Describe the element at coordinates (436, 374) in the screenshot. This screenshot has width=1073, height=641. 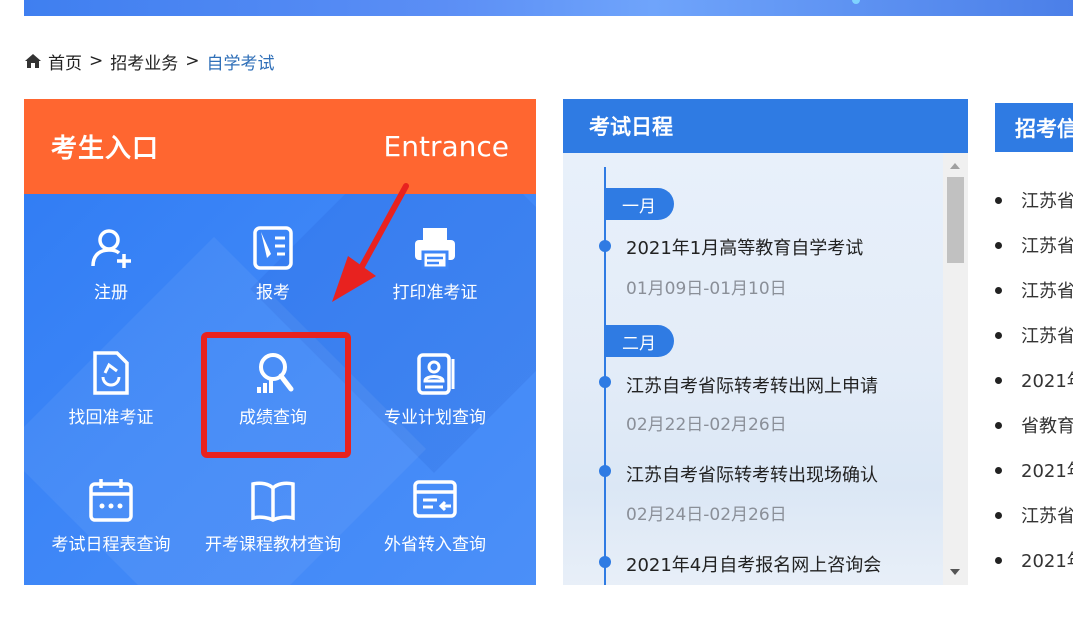
I see `id-card-icon` at that location.